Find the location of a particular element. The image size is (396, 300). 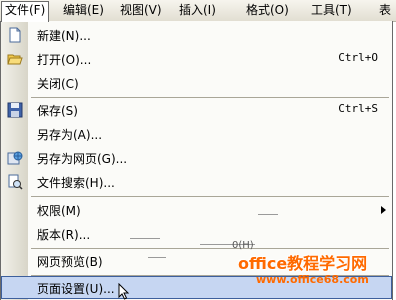

submenu-arrow-icon is located at coordinates (383, 210).